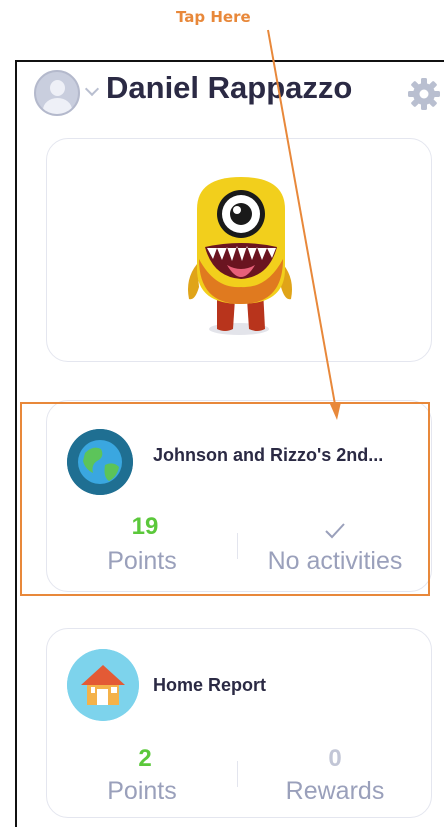 This screenshot has height=827, width=444. I want to click on home-report-title: Home Report, so click(210, 685).